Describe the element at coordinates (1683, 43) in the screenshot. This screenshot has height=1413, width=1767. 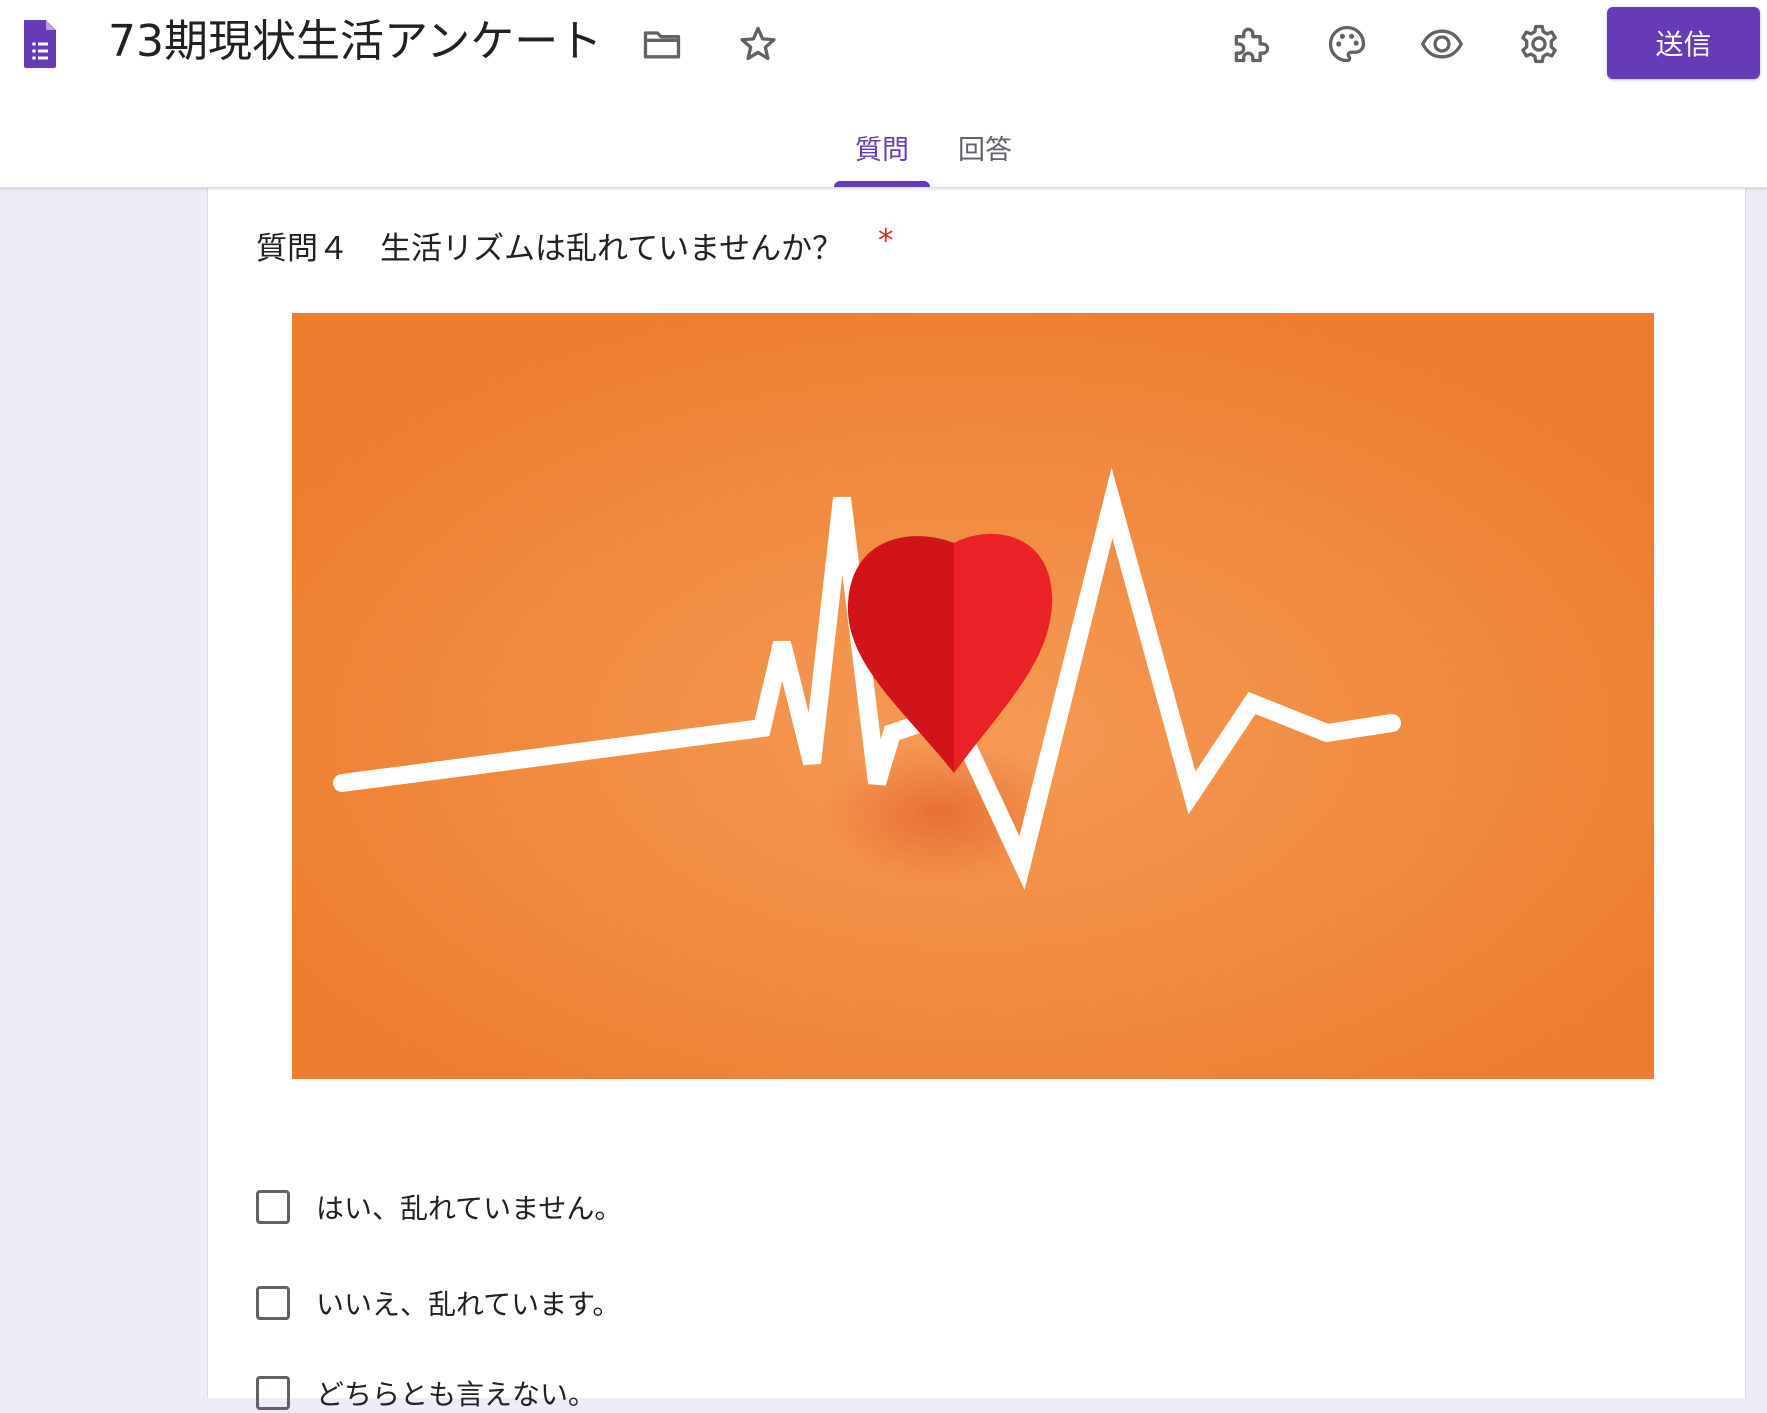
I see `send-button: 送信` at that location.